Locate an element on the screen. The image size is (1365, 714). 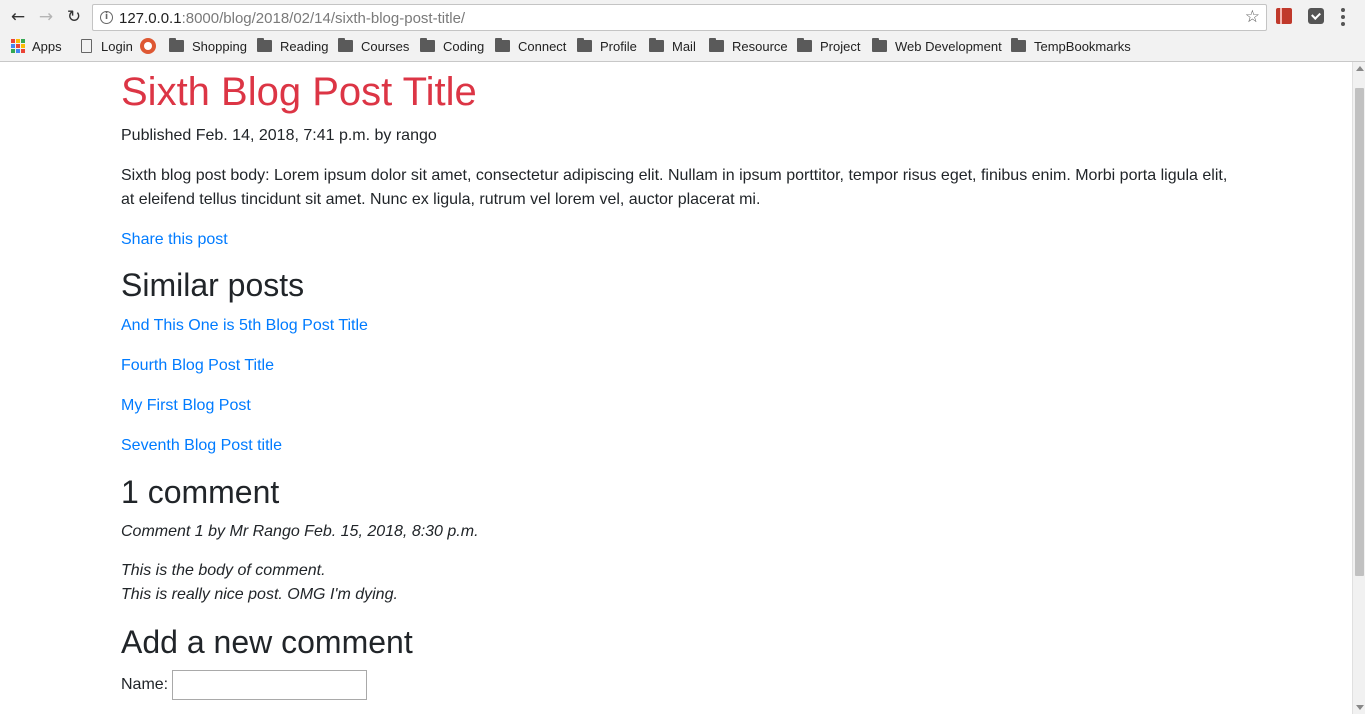
bookmark-label: Shopping is located at coordinates (219, 46).